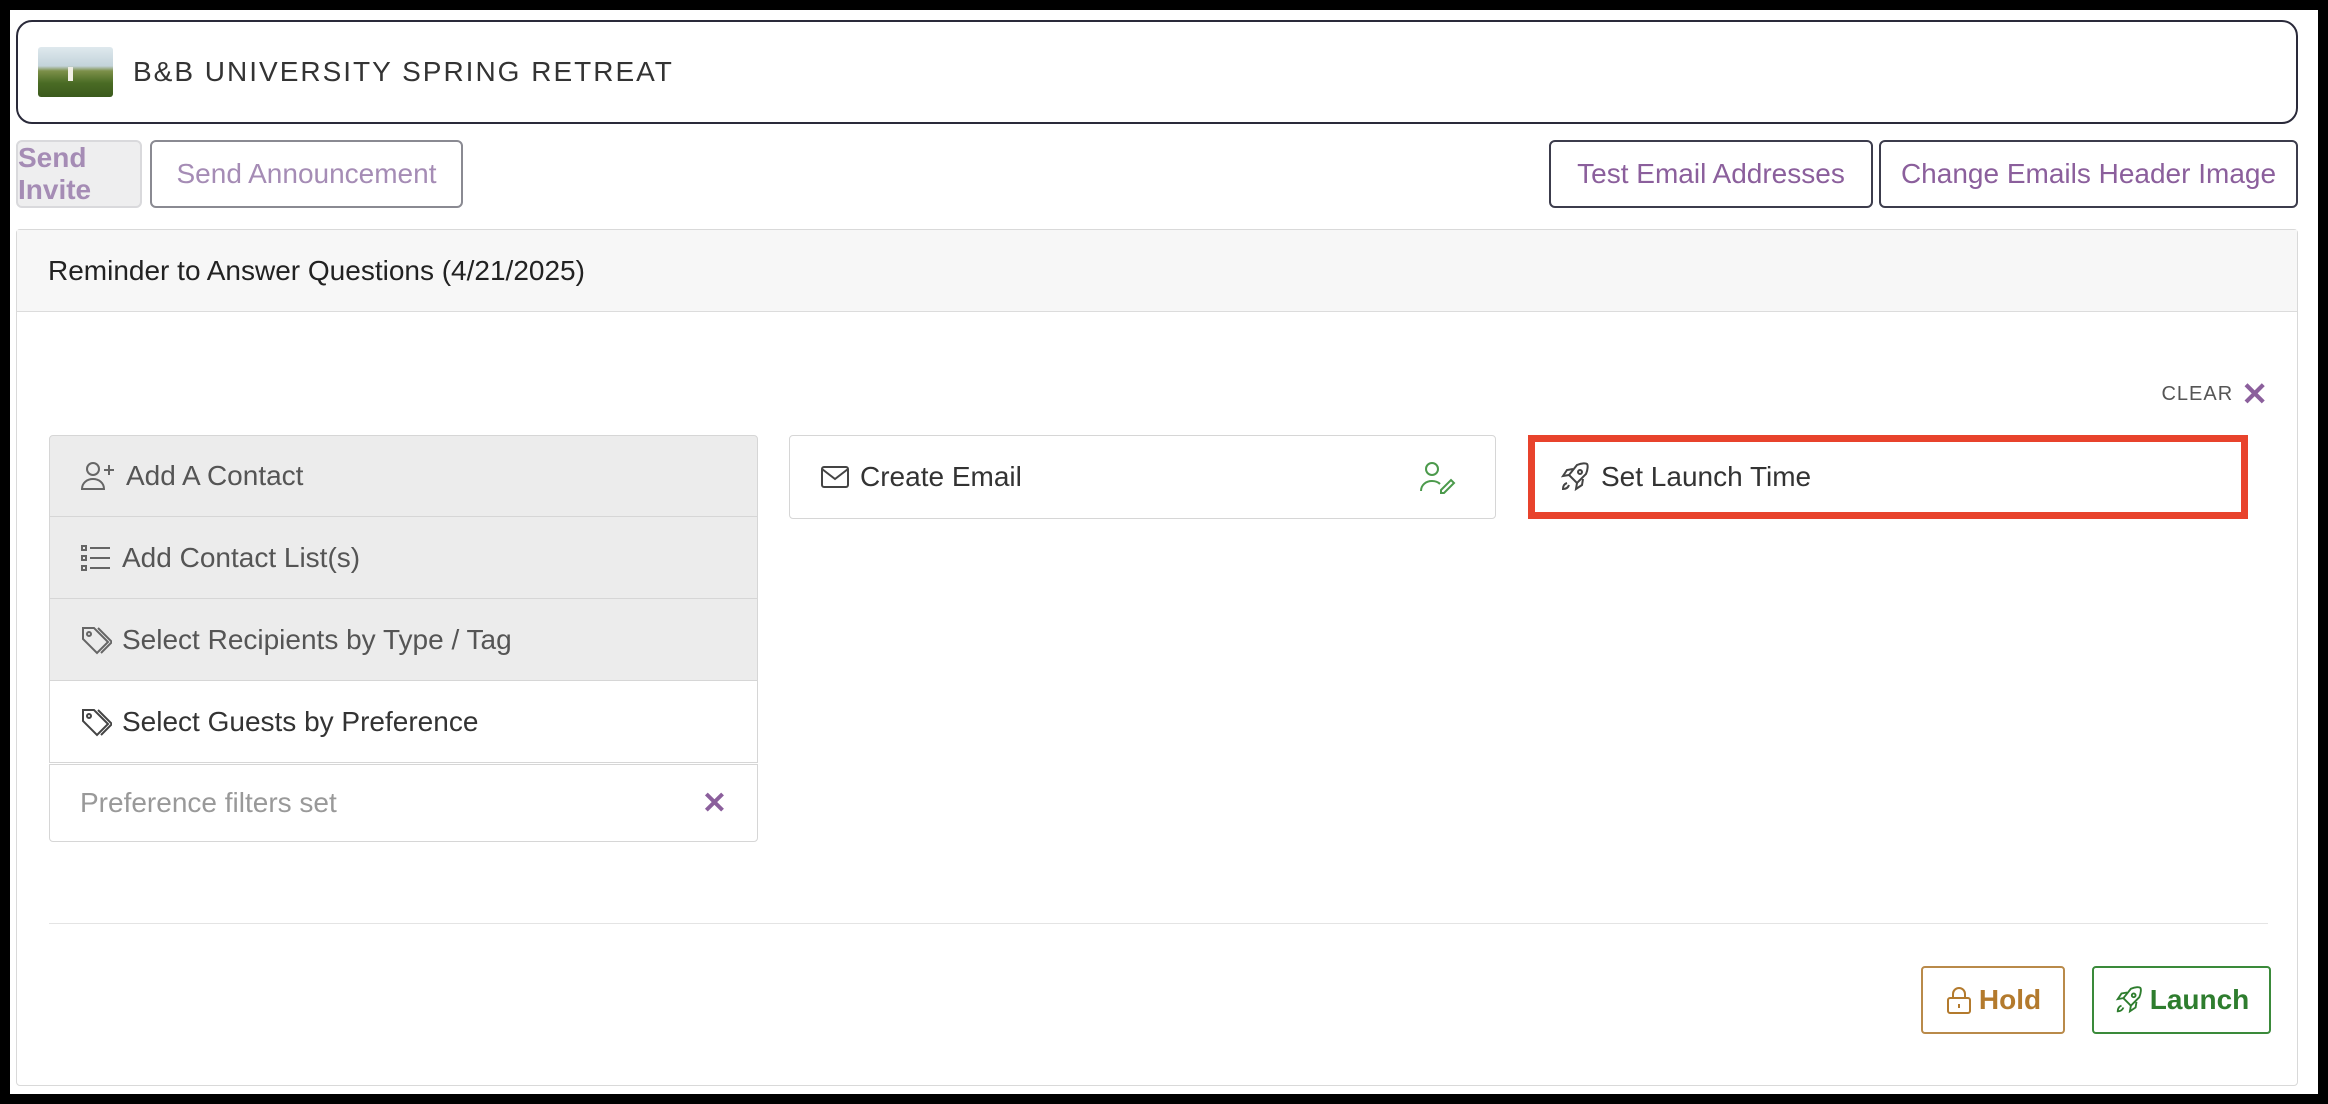  I want to click on set-launch-time-card: Set Launch Time, so click(1888, 477).